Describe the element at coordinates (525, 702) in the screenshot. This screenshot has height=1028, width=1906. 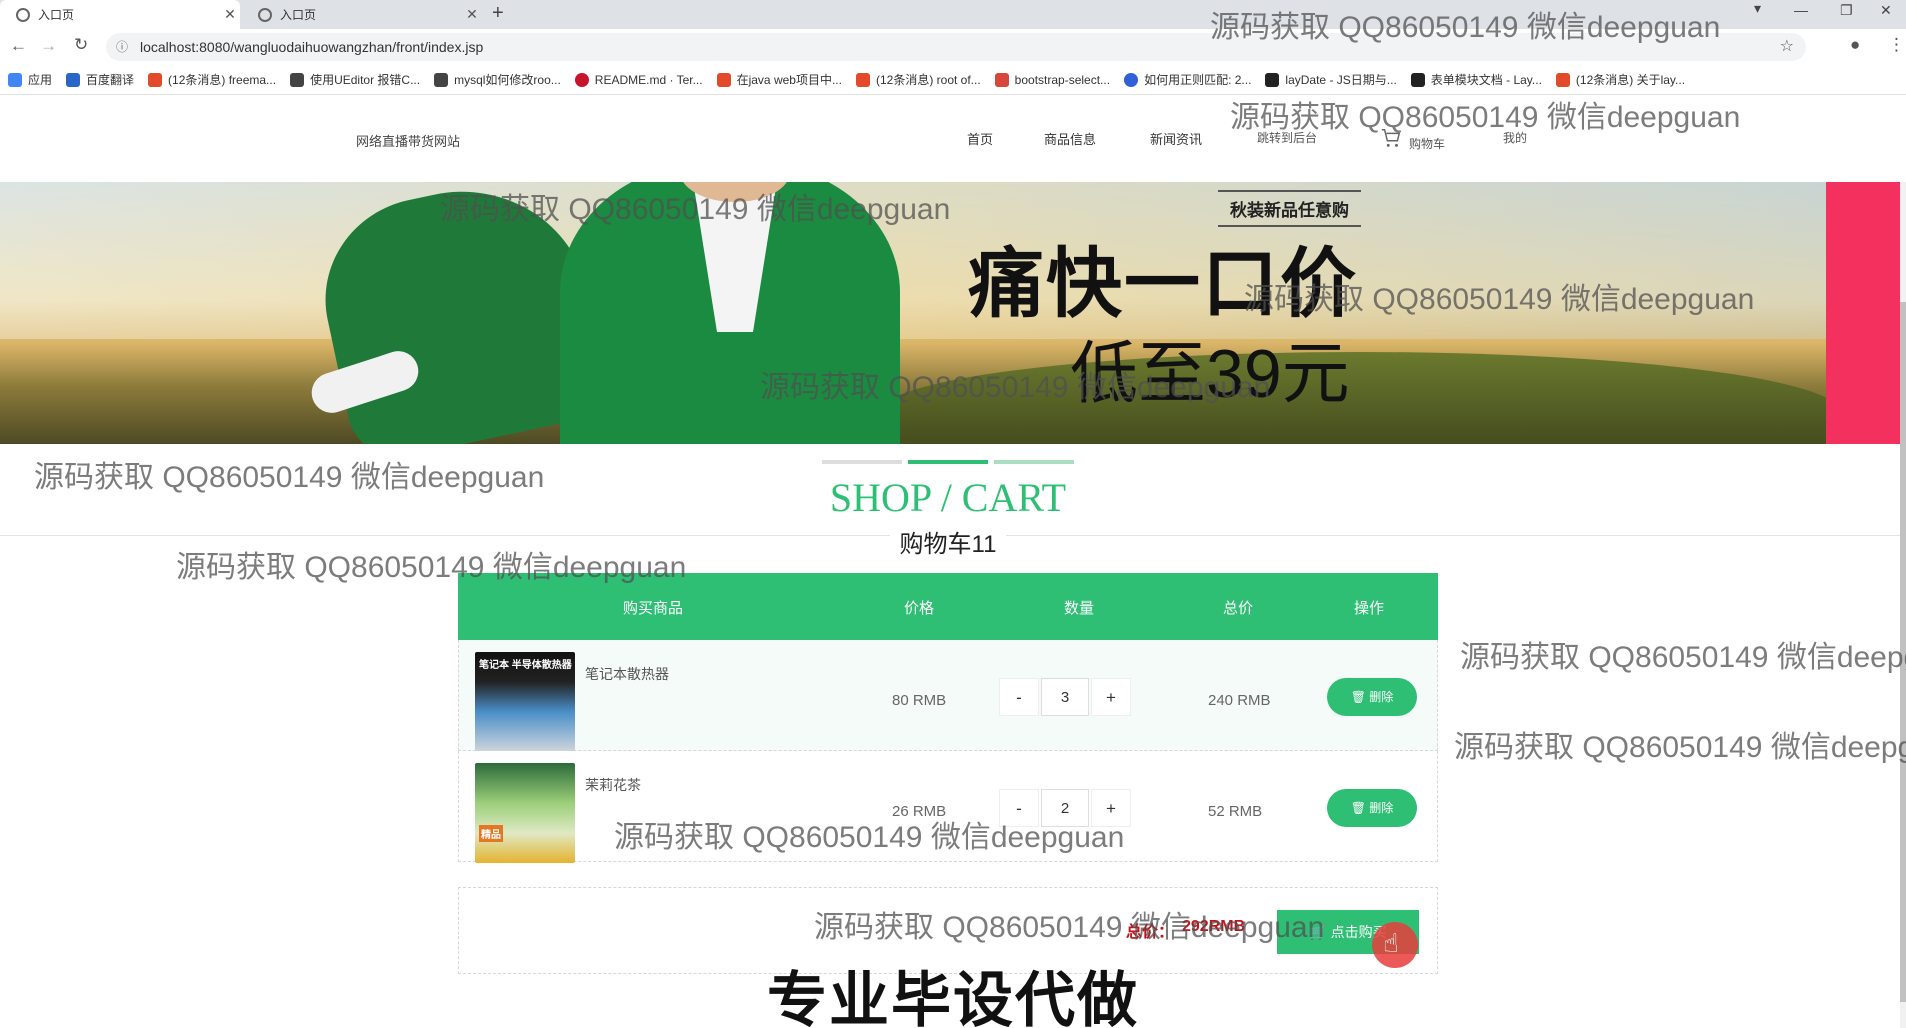
I see `product-thumbnail: 笔记本 半导体散热器` at that location.